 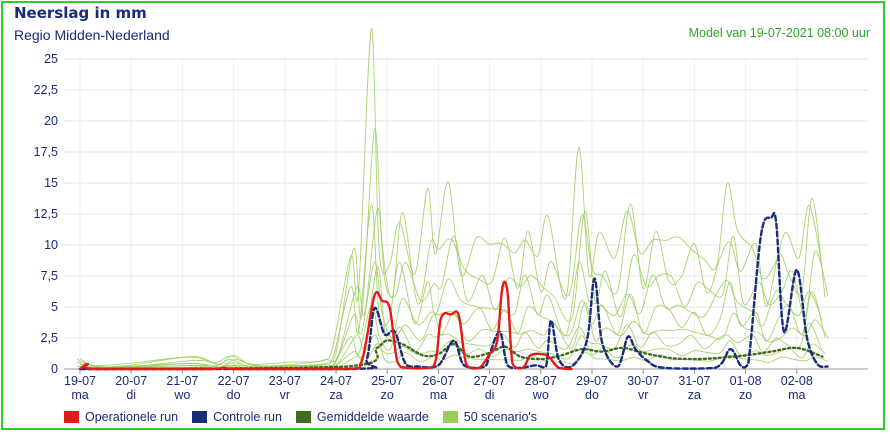 I want to click on legend-item-operationele: Operationele run, so click(x=121, y=417).